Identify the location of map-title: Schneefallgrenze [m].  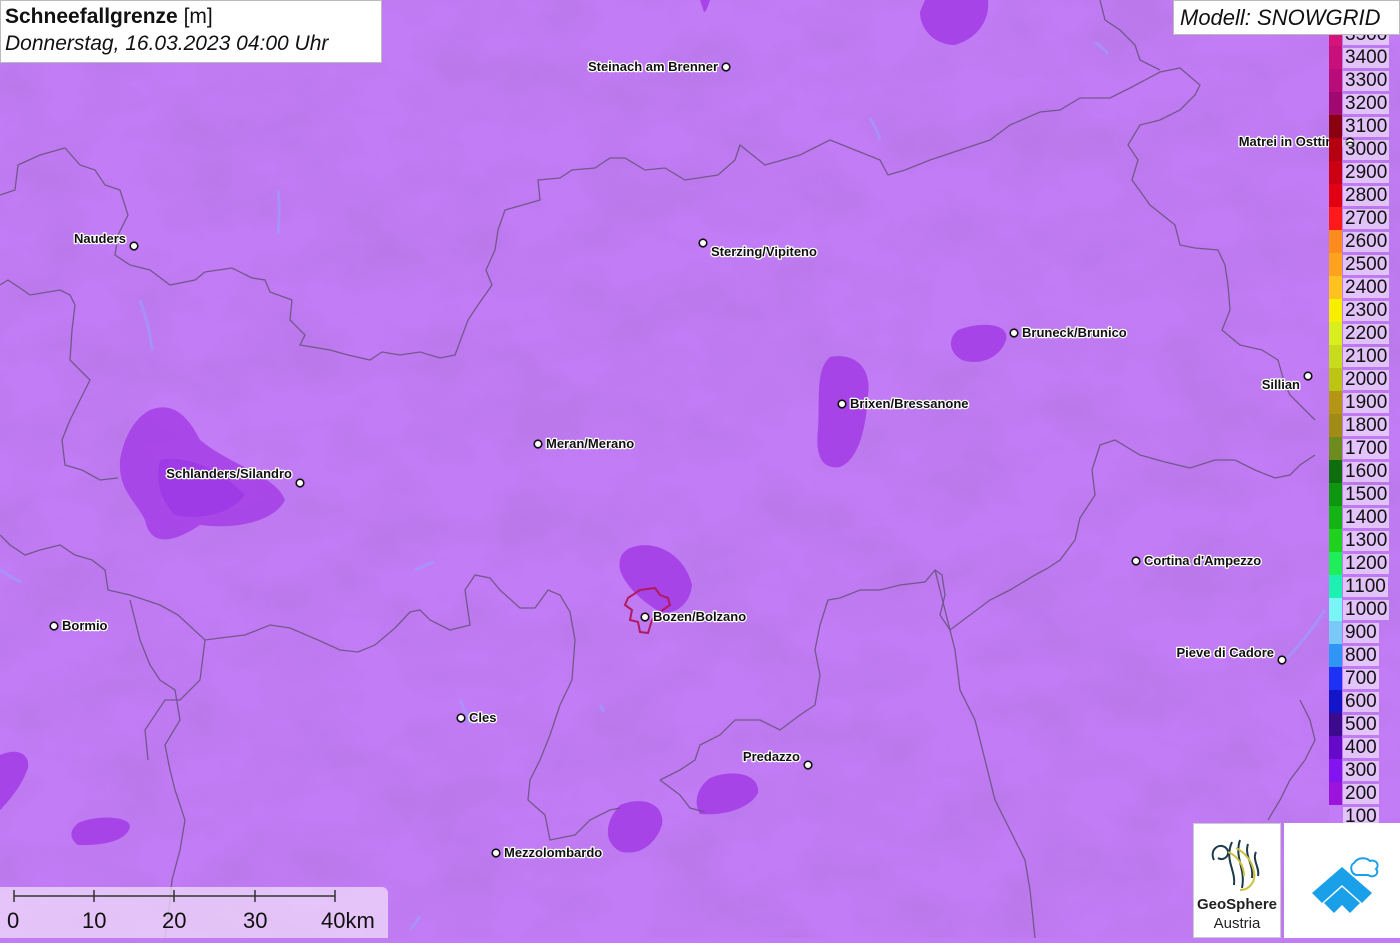
(193, 17).